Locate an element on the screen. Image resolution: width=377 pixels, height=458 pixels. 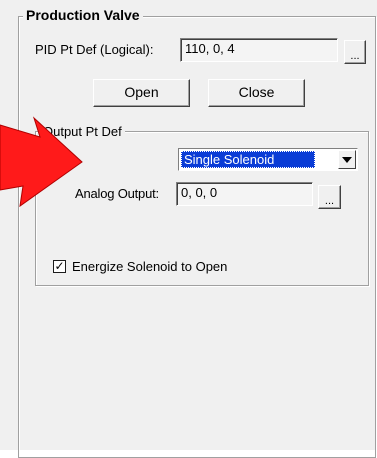
close-button: Close is located at coordinates (256, 93).